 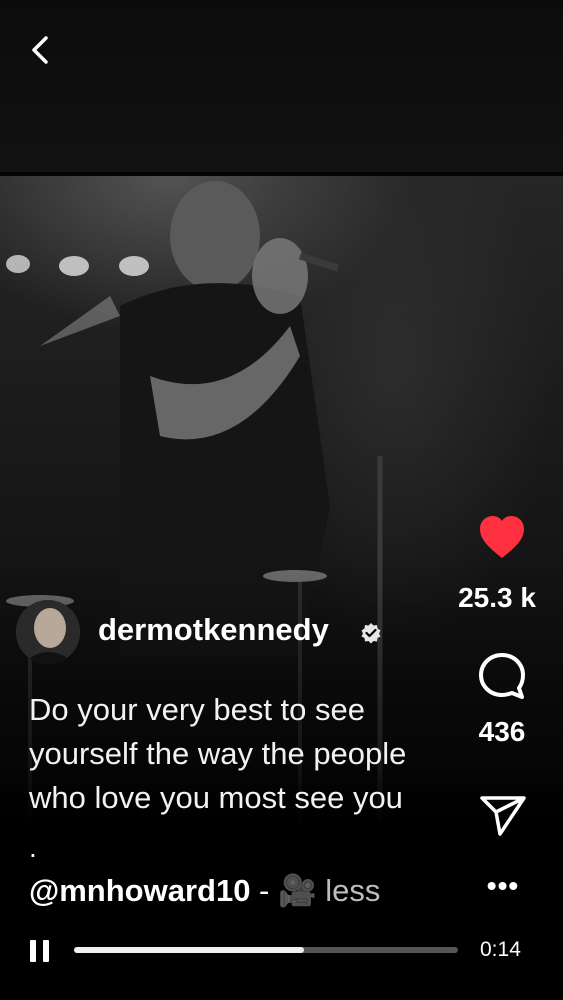 I want to click on mention-link: @mnhoward10, so click(x=139, y=890).